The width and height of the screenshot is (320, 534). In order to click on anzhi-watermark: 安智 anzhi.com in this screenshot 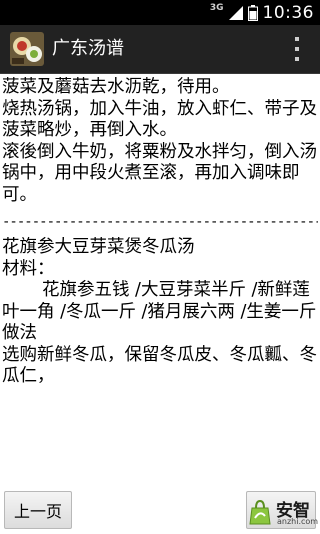, I will do `click(281, 513)`.